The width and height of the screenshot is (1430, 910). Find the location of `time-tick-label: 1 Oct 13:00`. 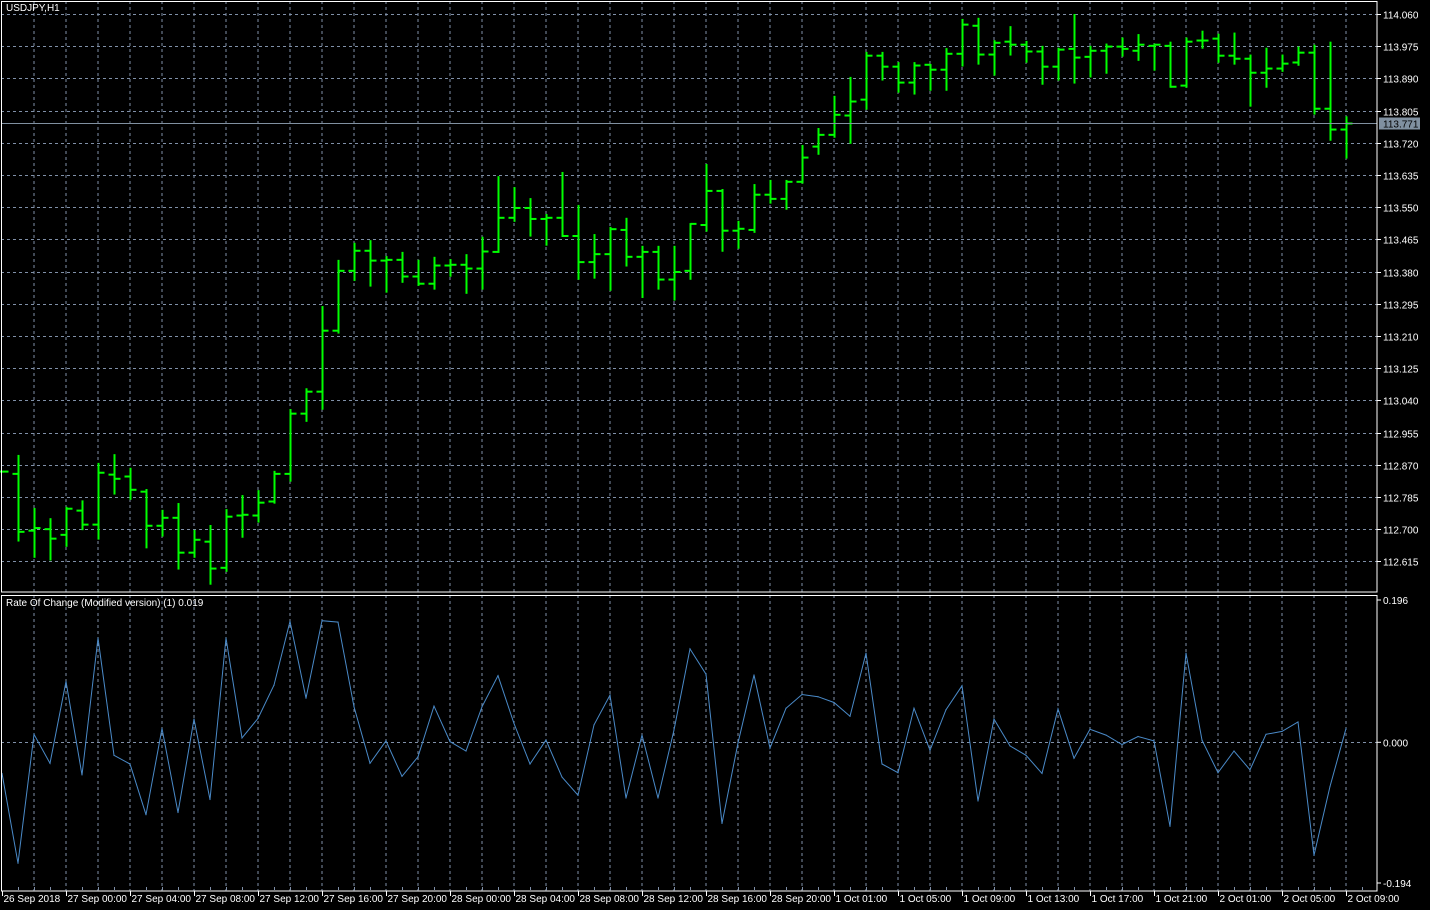

time-tick-label: 1 Oct 13:00 is located at coordinates (1054, 899).